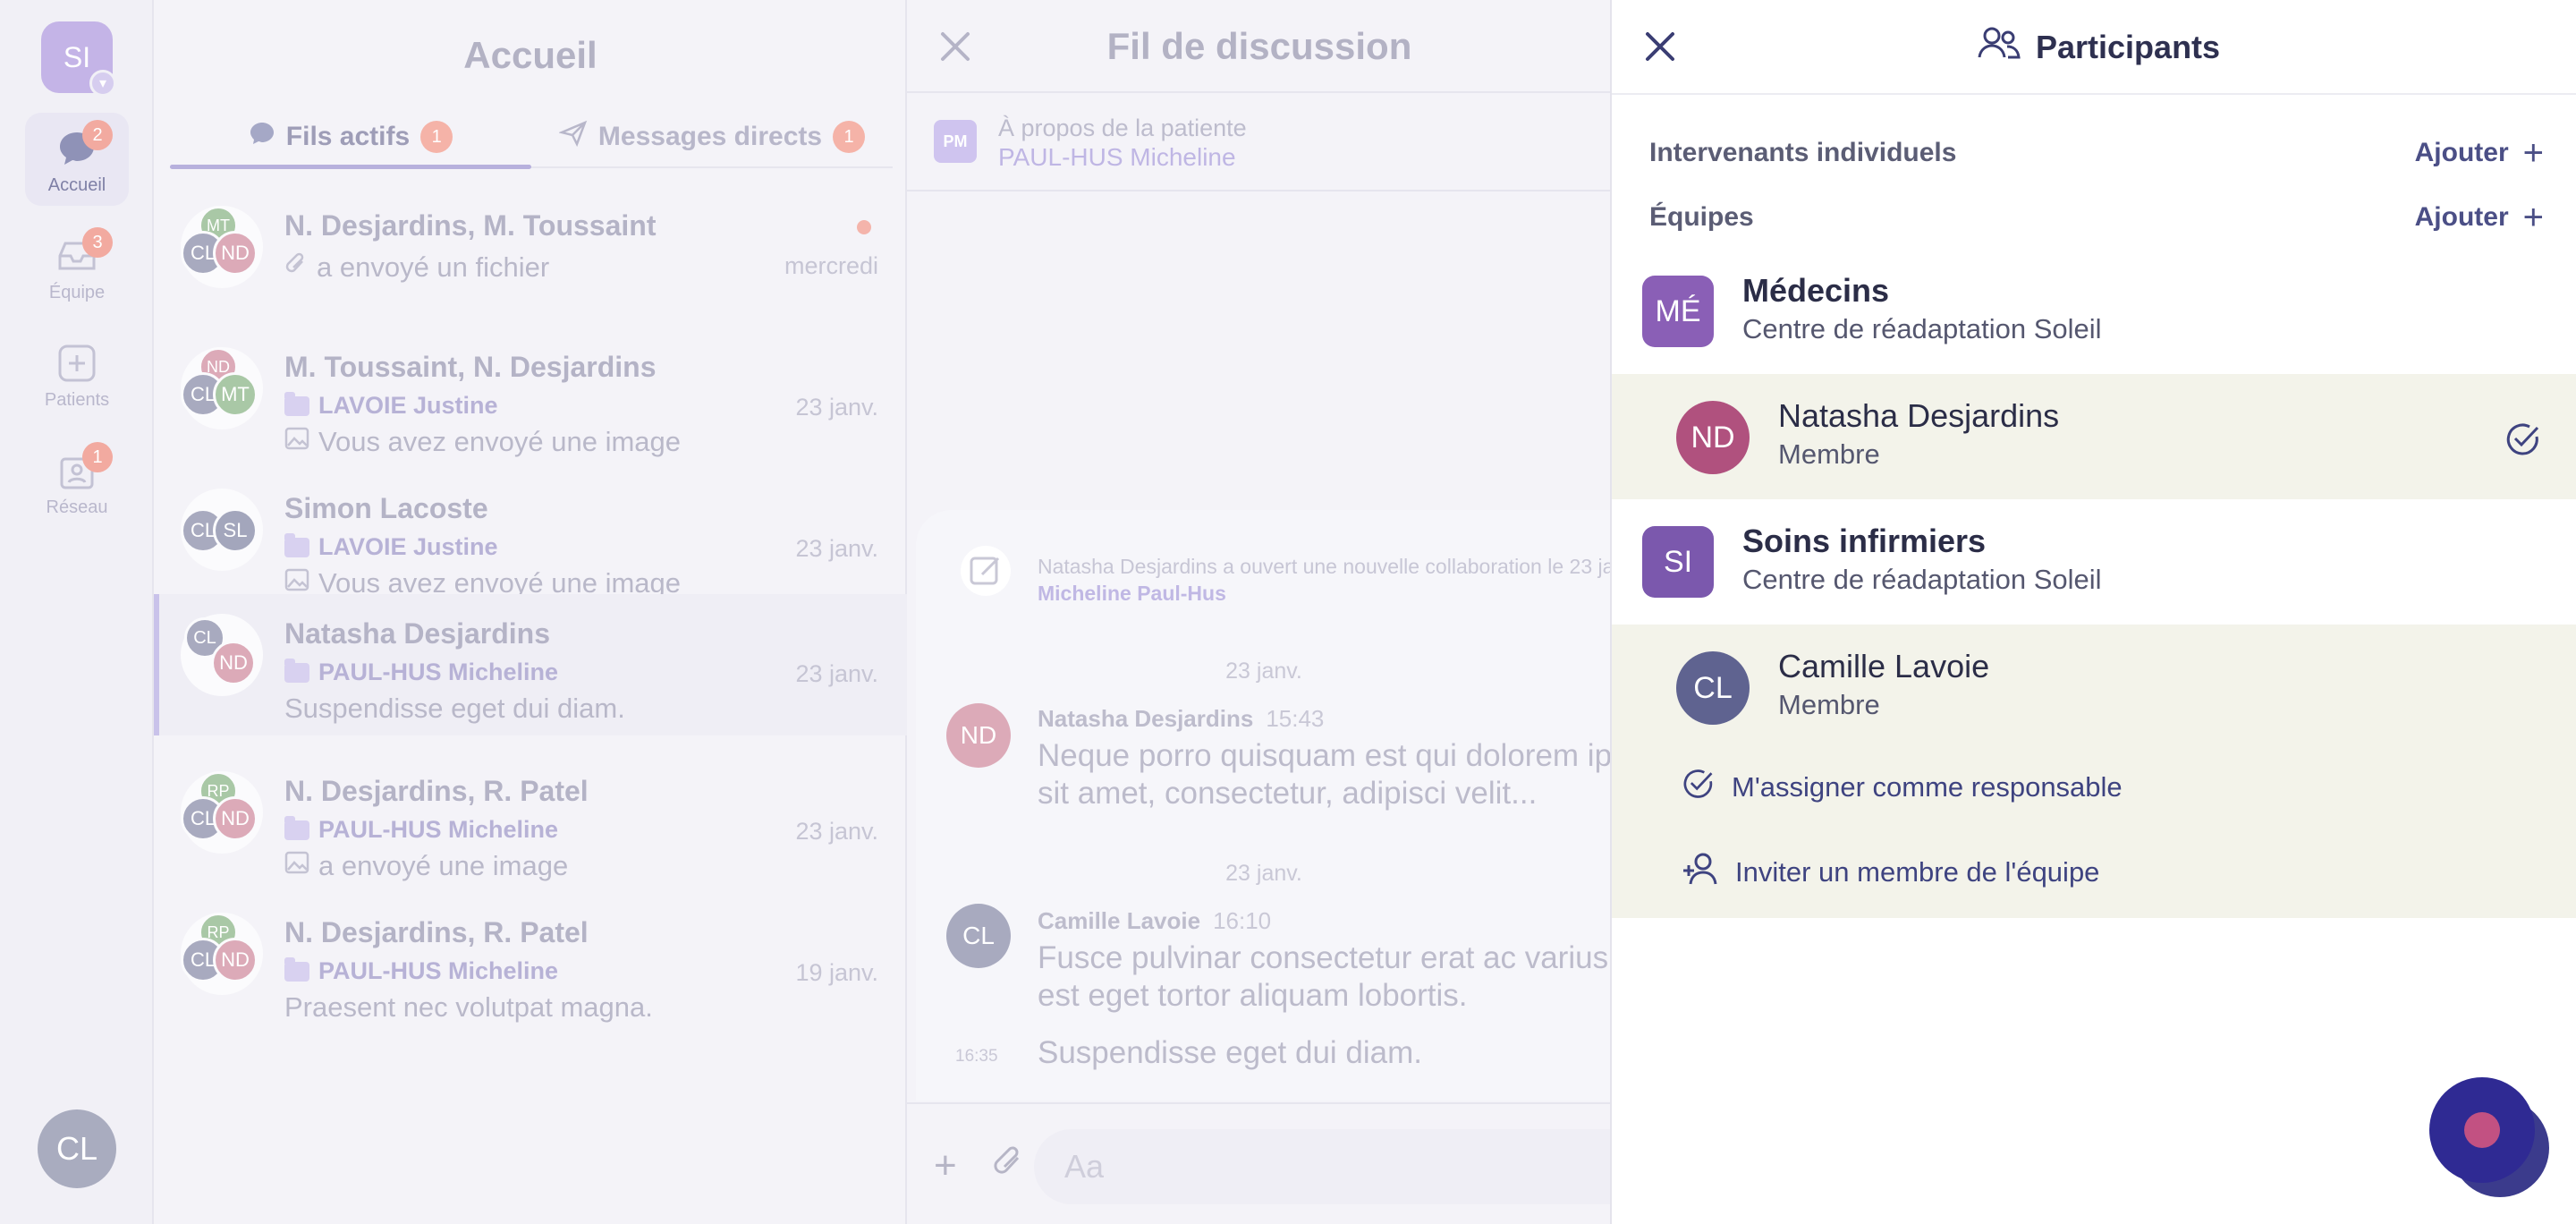  What do you see at coordinates (1122, 128) in the screenshot?
I see `about-label: À propos de la patiente` at bounding box center [1122, 128].